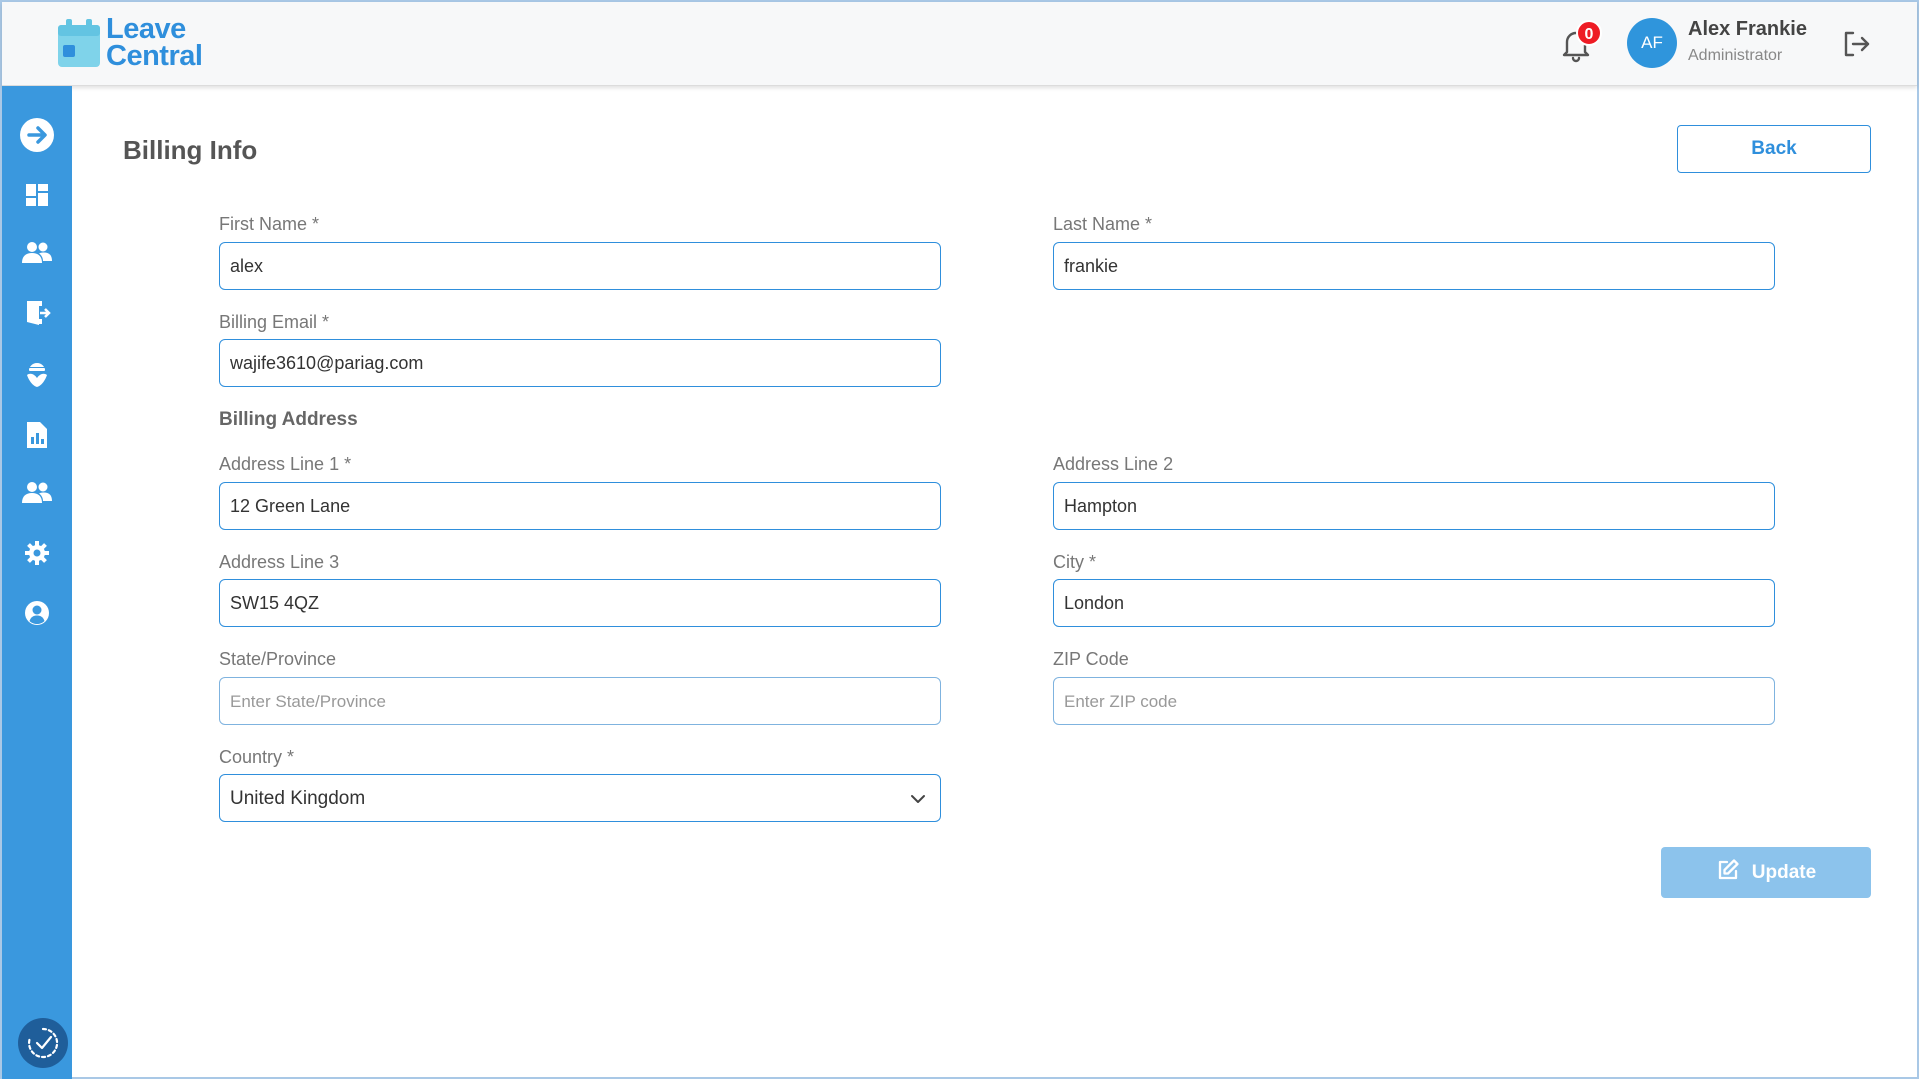 This screenshot has height=1079, width=1919. I want to click on zip-label: ZIP Code, so click(1091, 659).